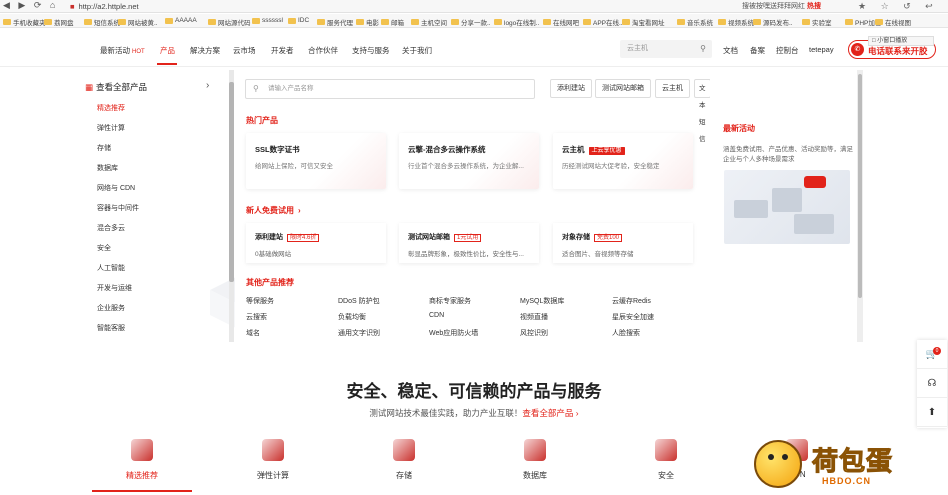  I want to click on bookmark-item: logo在线制.., so click(516, 22).